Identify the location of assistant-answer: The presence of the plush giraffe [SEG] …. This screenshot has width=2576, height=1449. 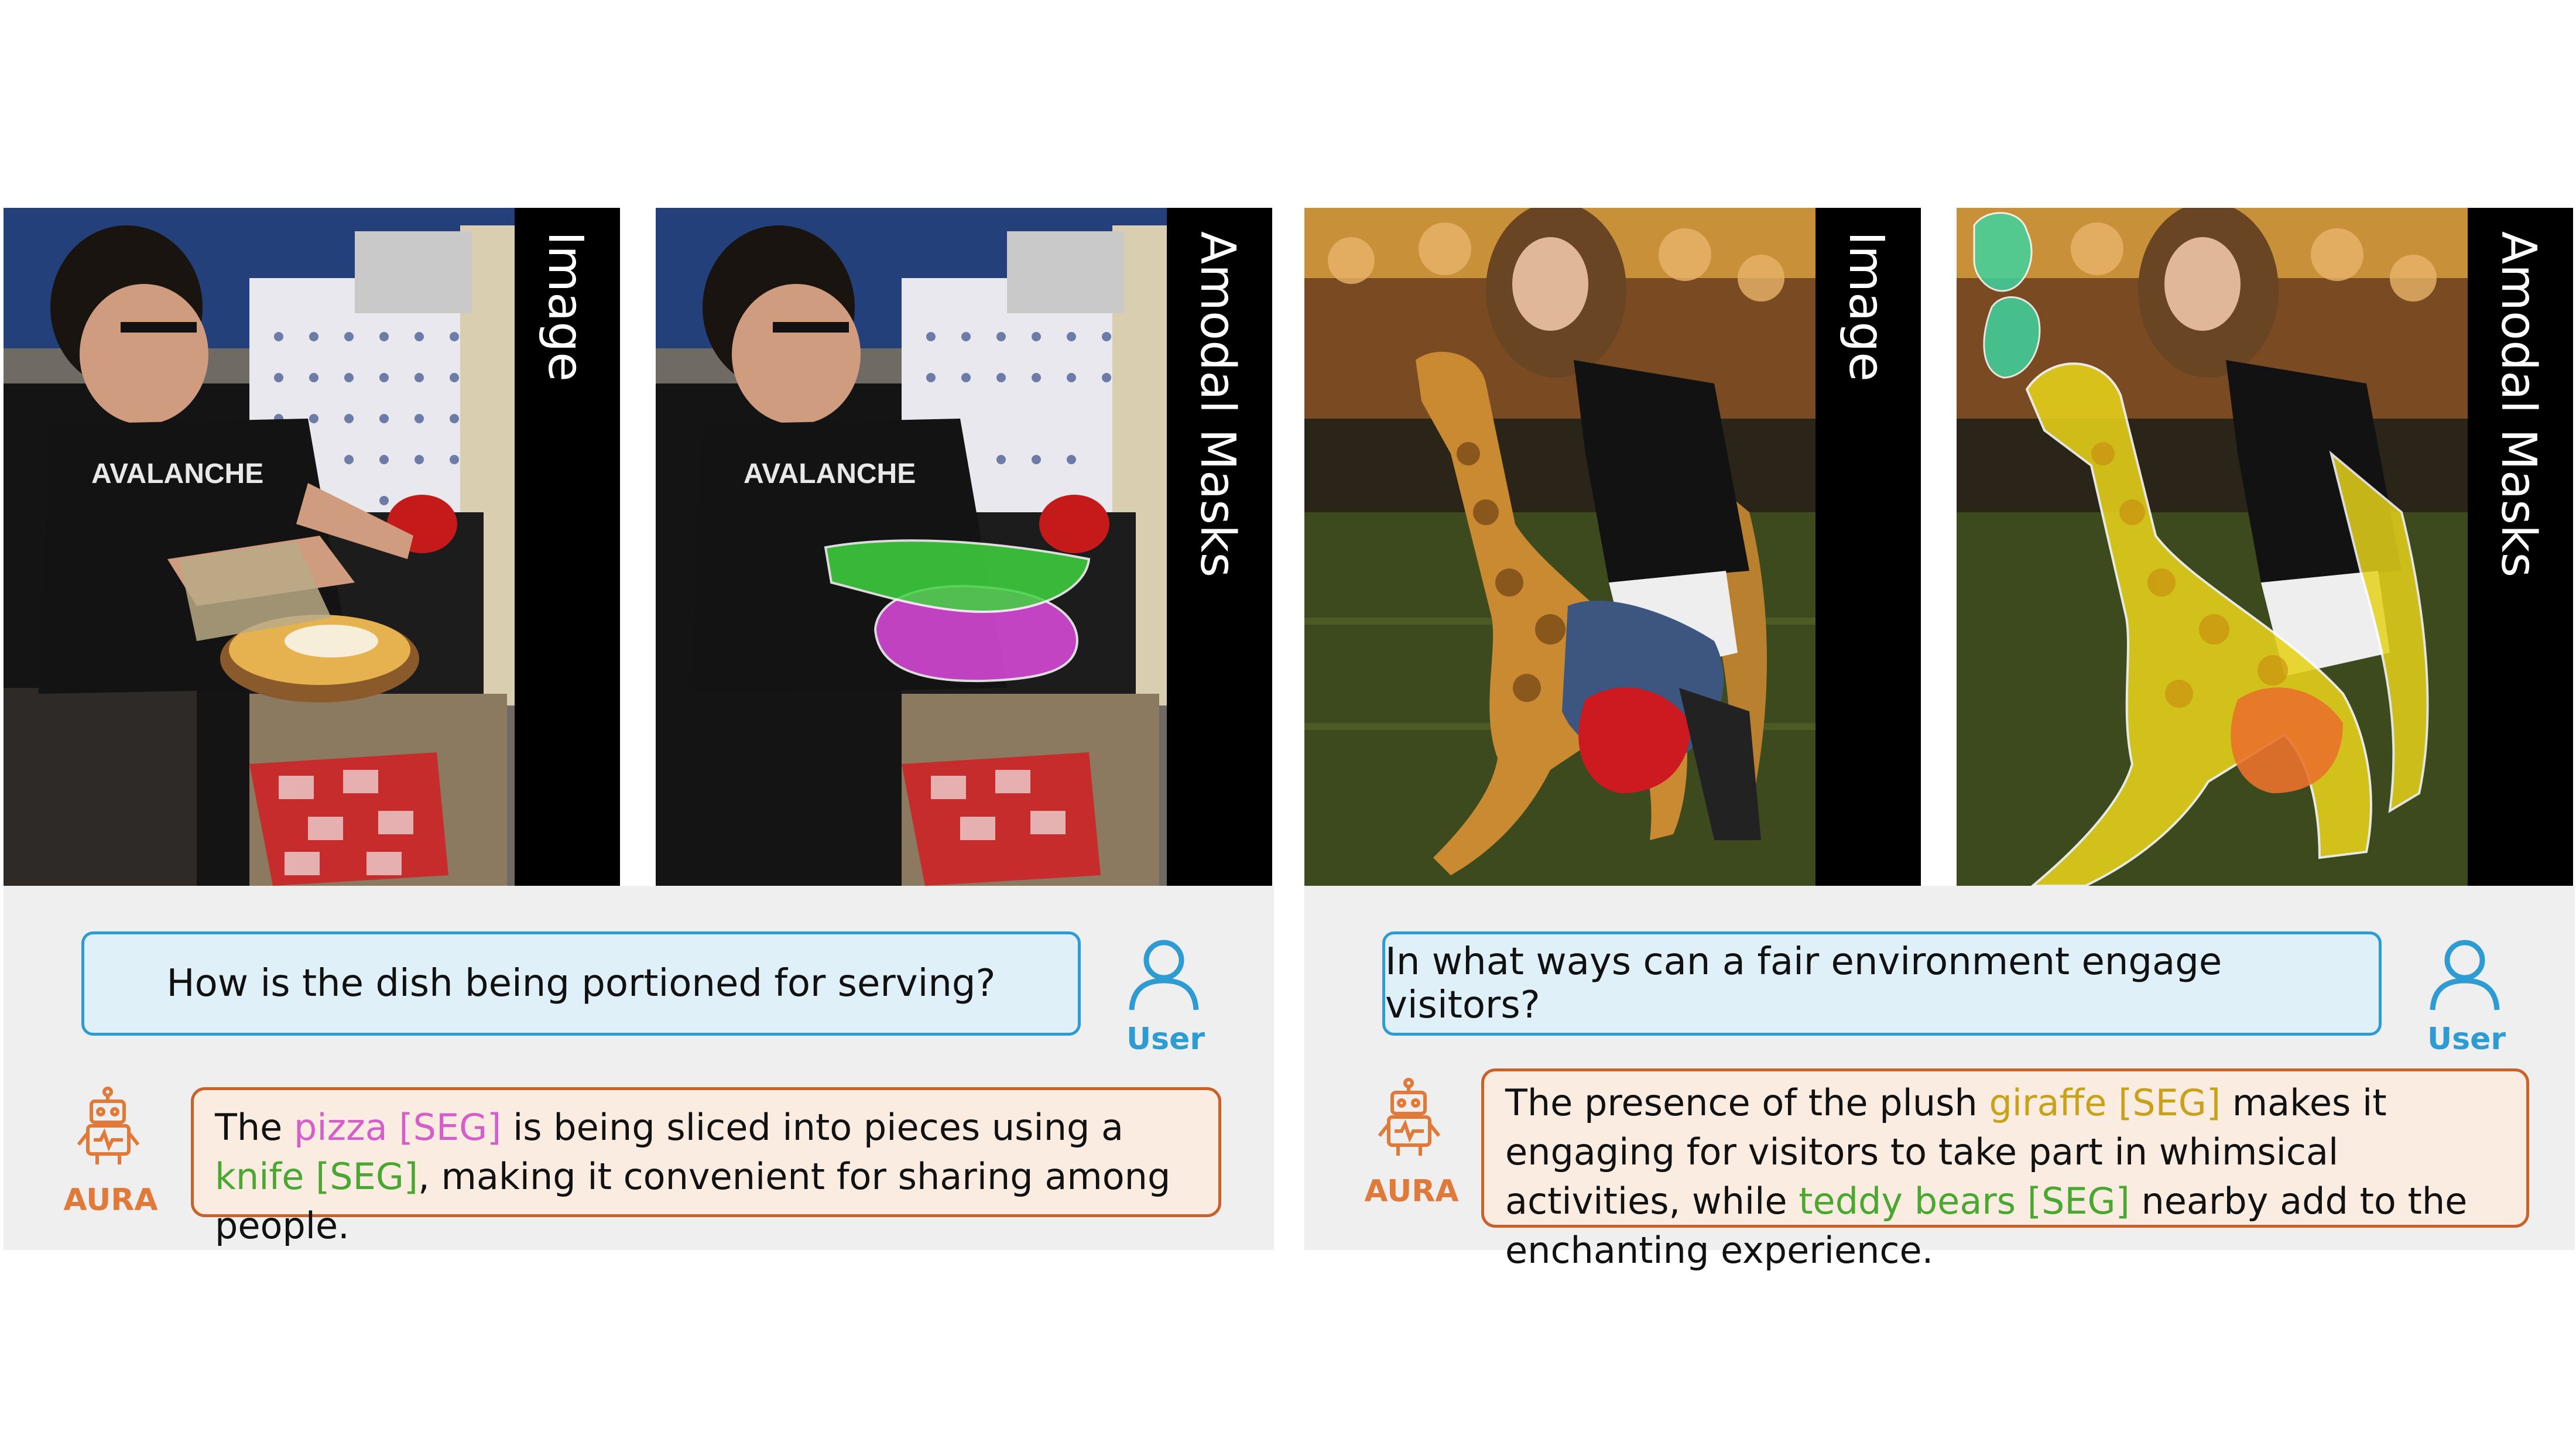
(2005, 1170).